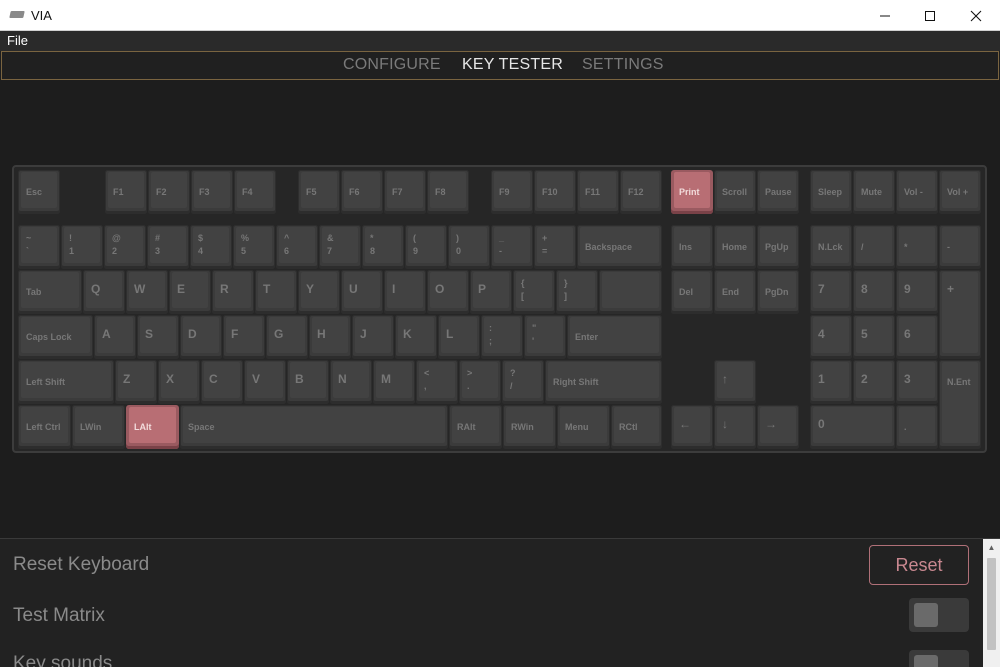  Describe the element at coordinates (405, 192) in the screenshot. I see `key-f7: F7` at that location.